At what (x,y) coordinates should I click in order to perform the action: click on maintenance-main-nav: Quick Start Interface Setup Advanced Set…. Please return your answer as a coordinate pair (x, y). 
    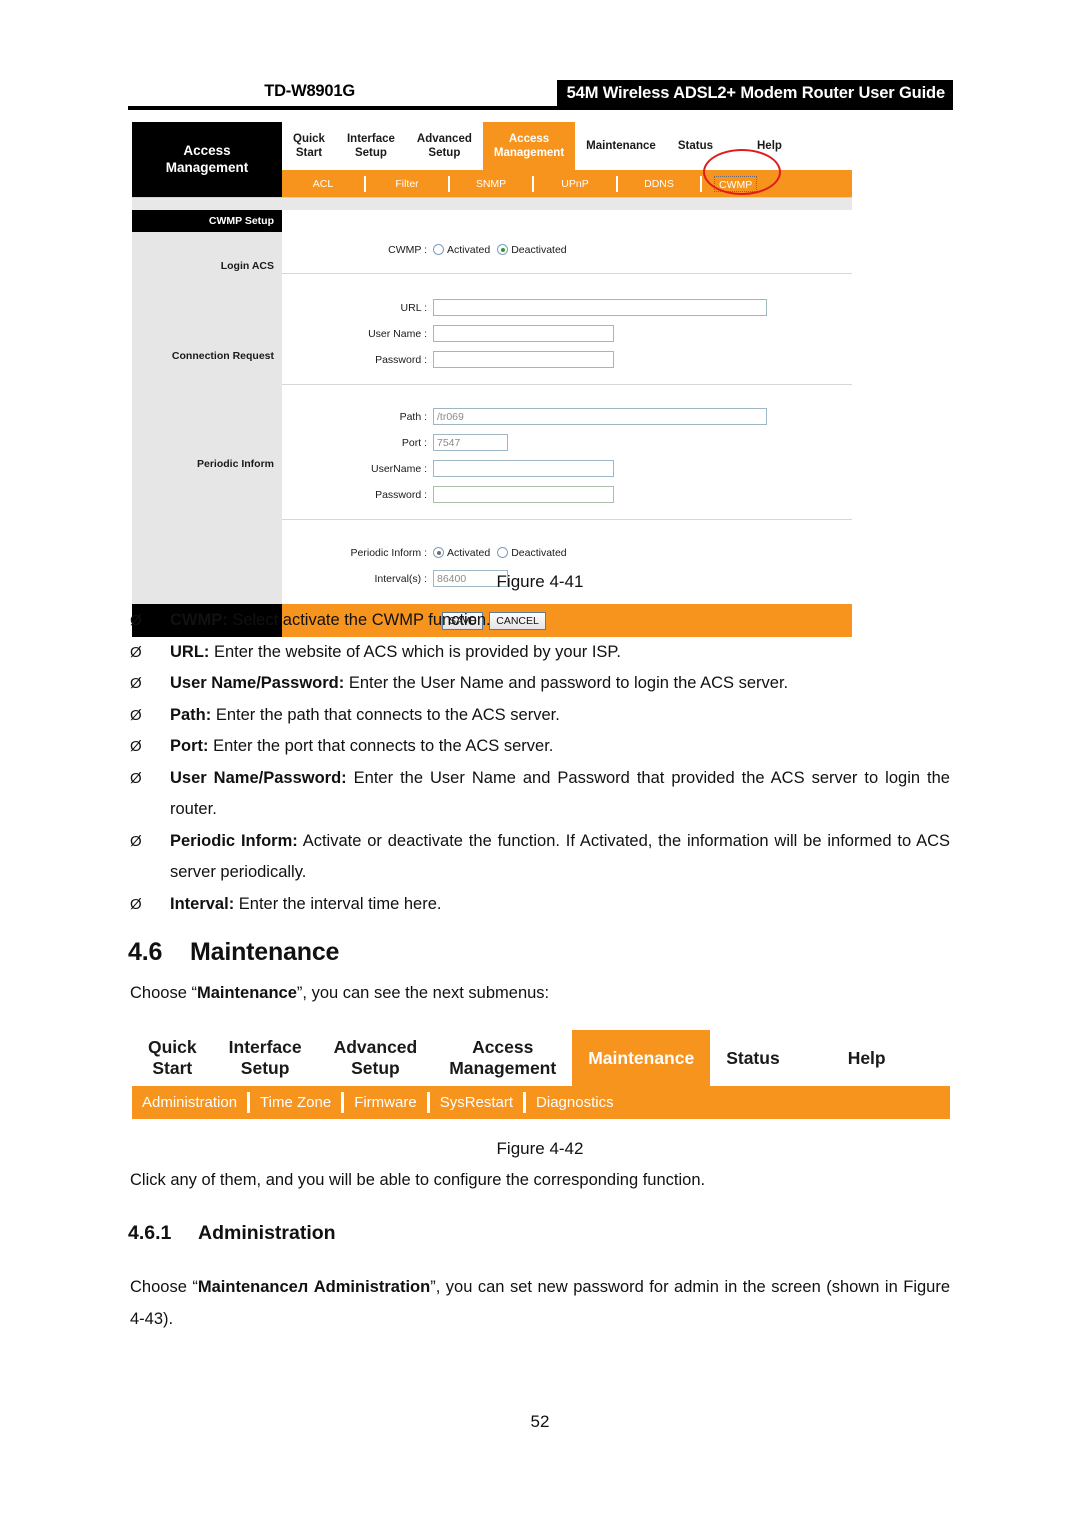
    Looking at the image, I should click on (541, 1058).